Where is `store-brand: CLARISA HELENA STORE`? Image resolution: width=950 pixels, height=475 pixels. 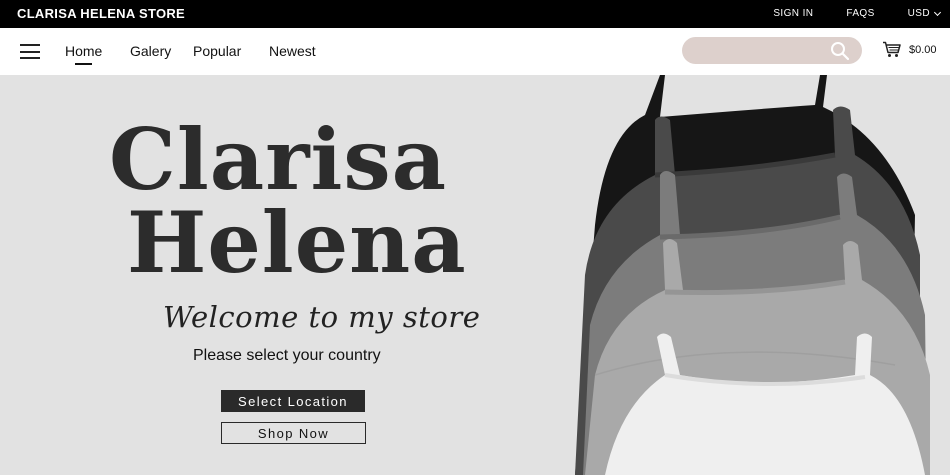
store-brand: CLARISA HELENA STORE is located at coordinates (101, 13).